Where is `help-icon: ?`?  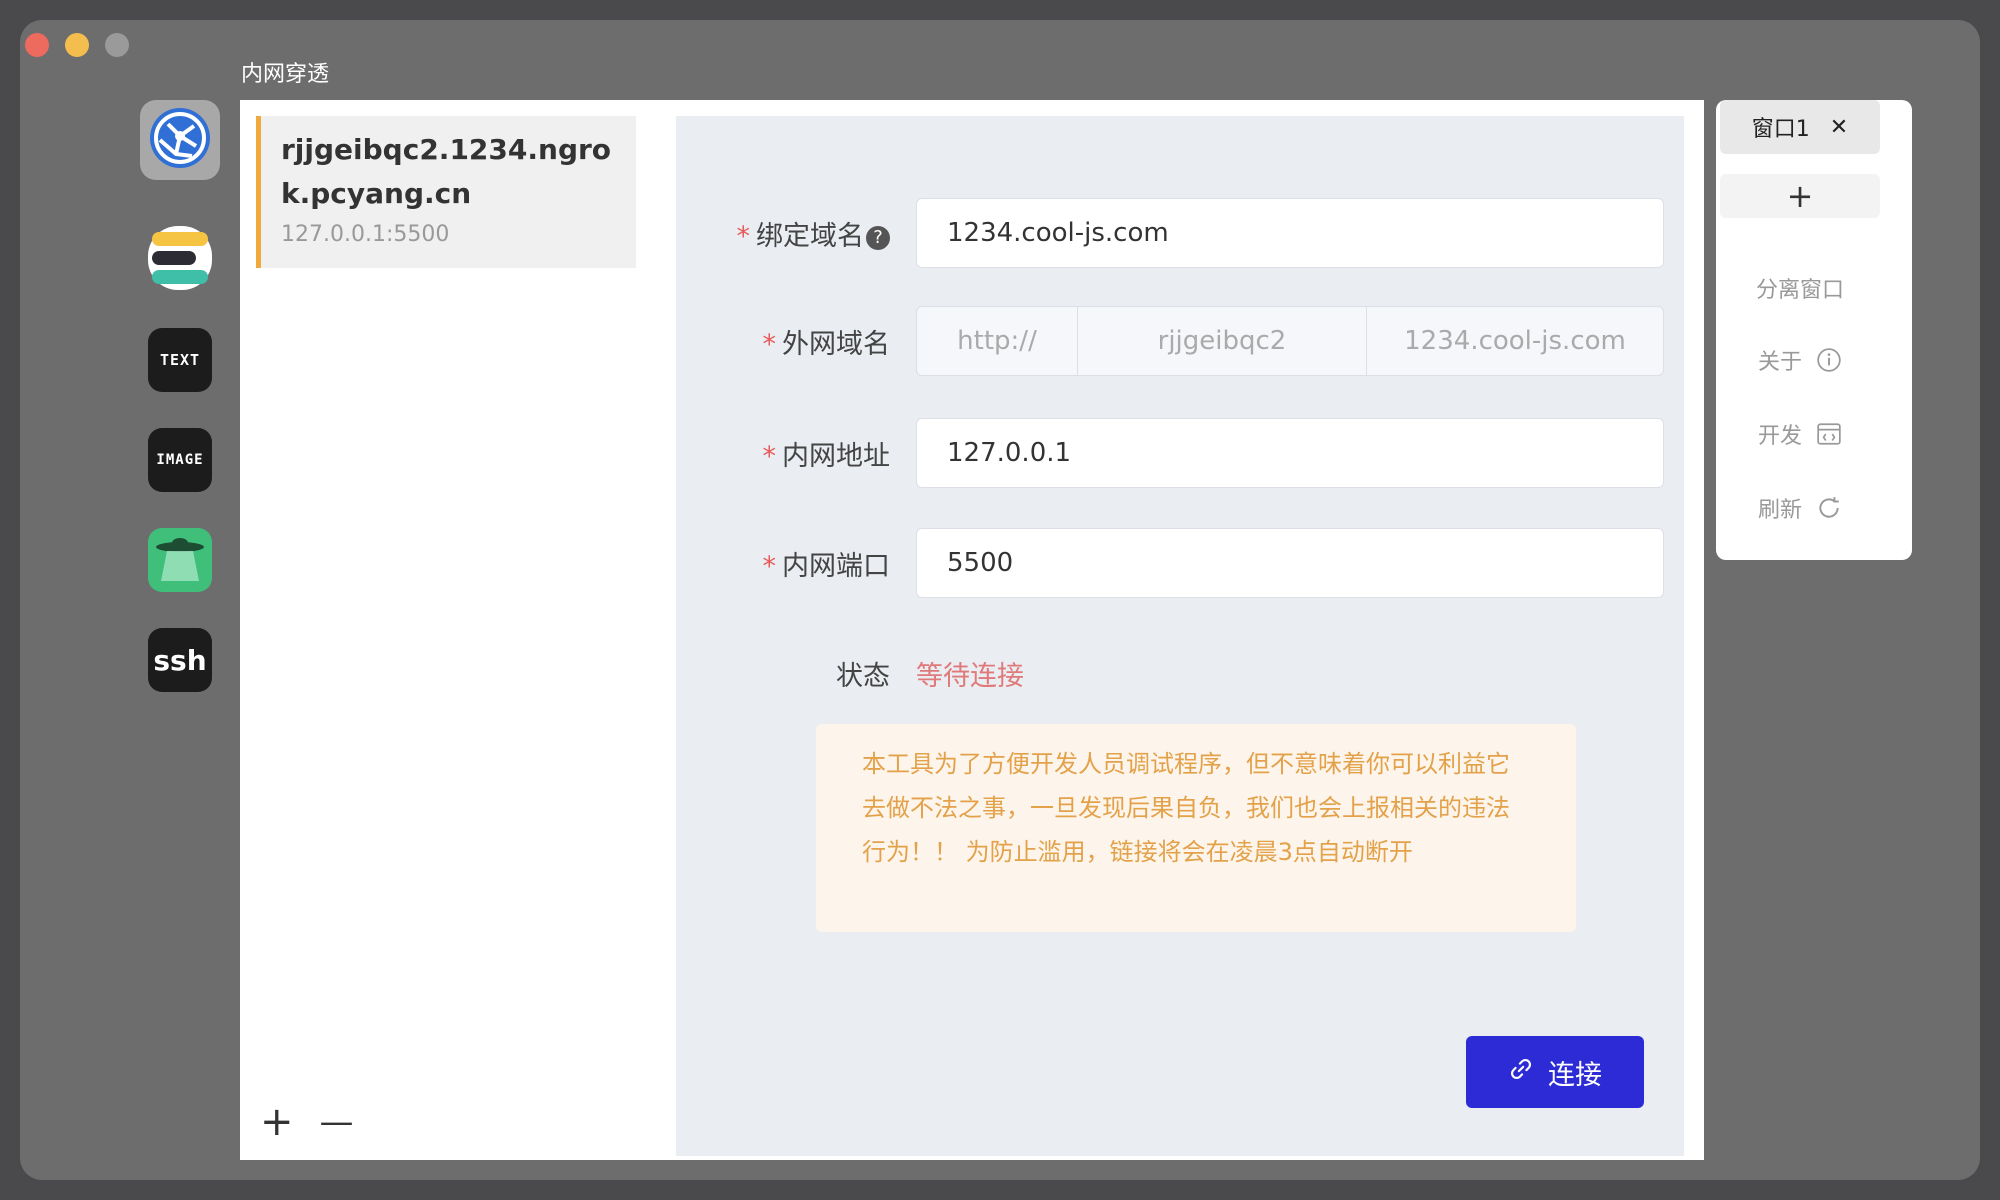 help-icon: ? is located at coordinates (878, 238).